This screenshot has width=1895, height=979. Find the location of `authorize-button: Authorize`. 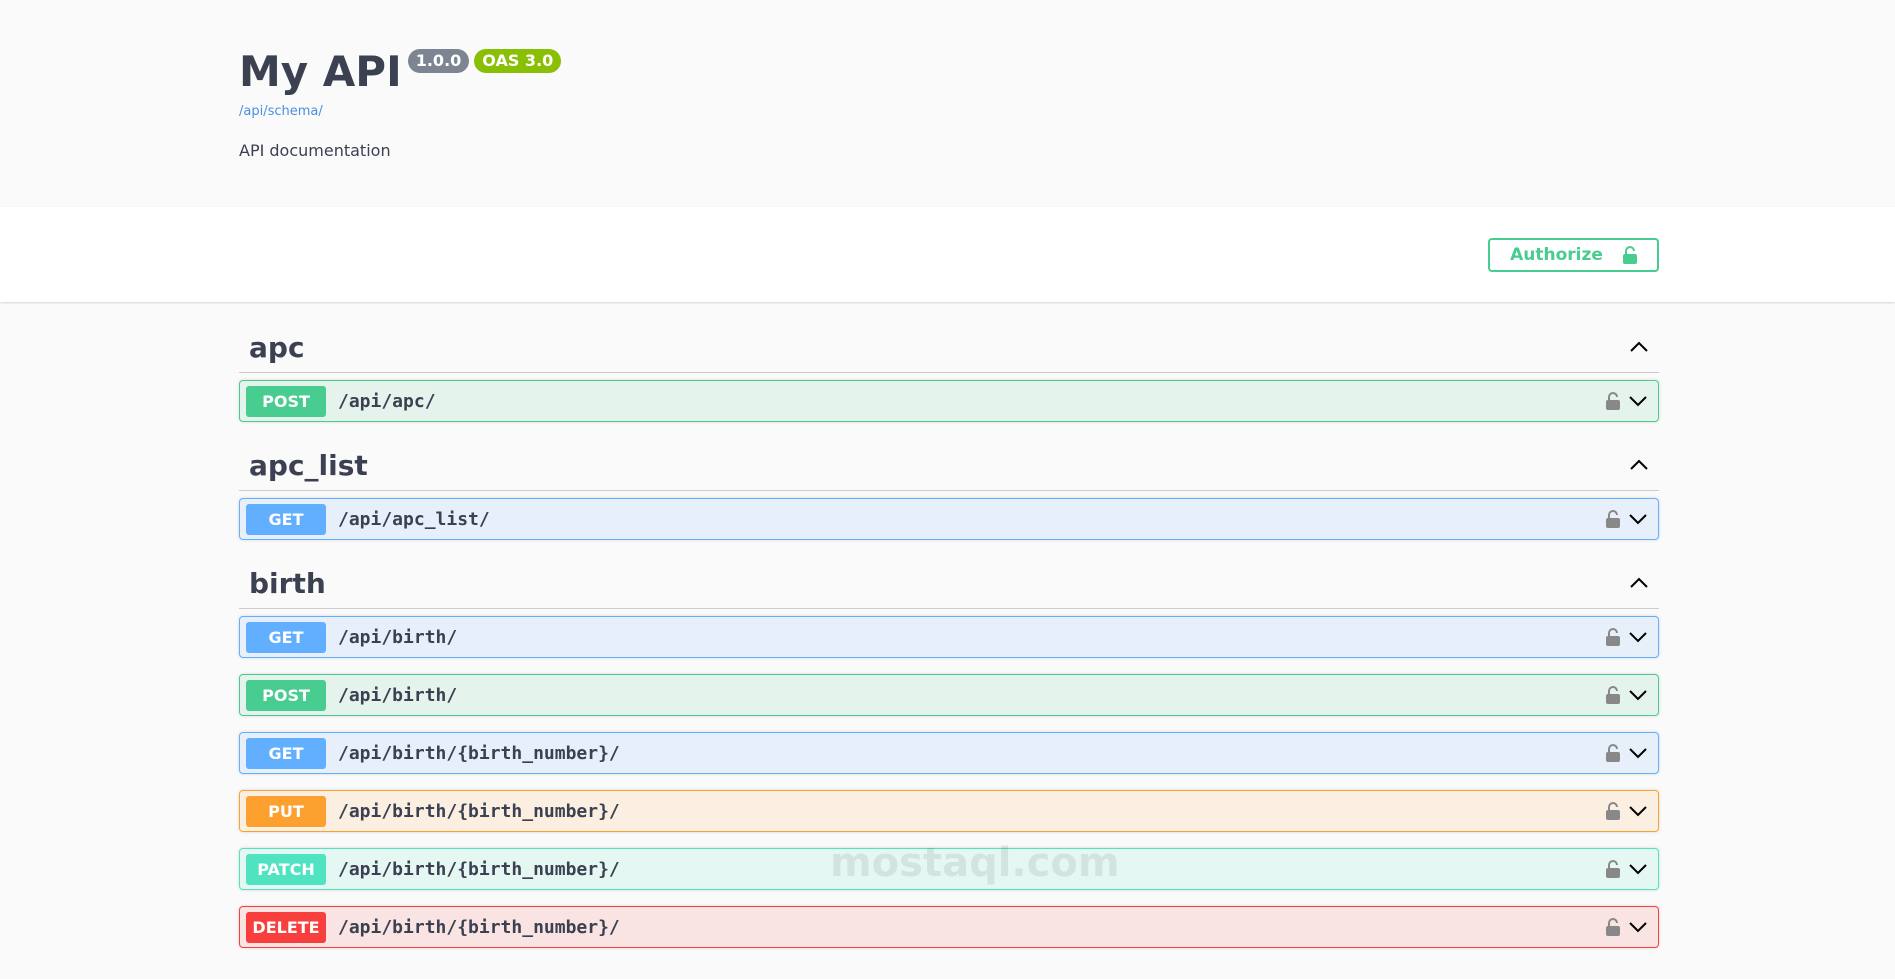

authorize-button: Authorize is located at coordinates (1573, 255).